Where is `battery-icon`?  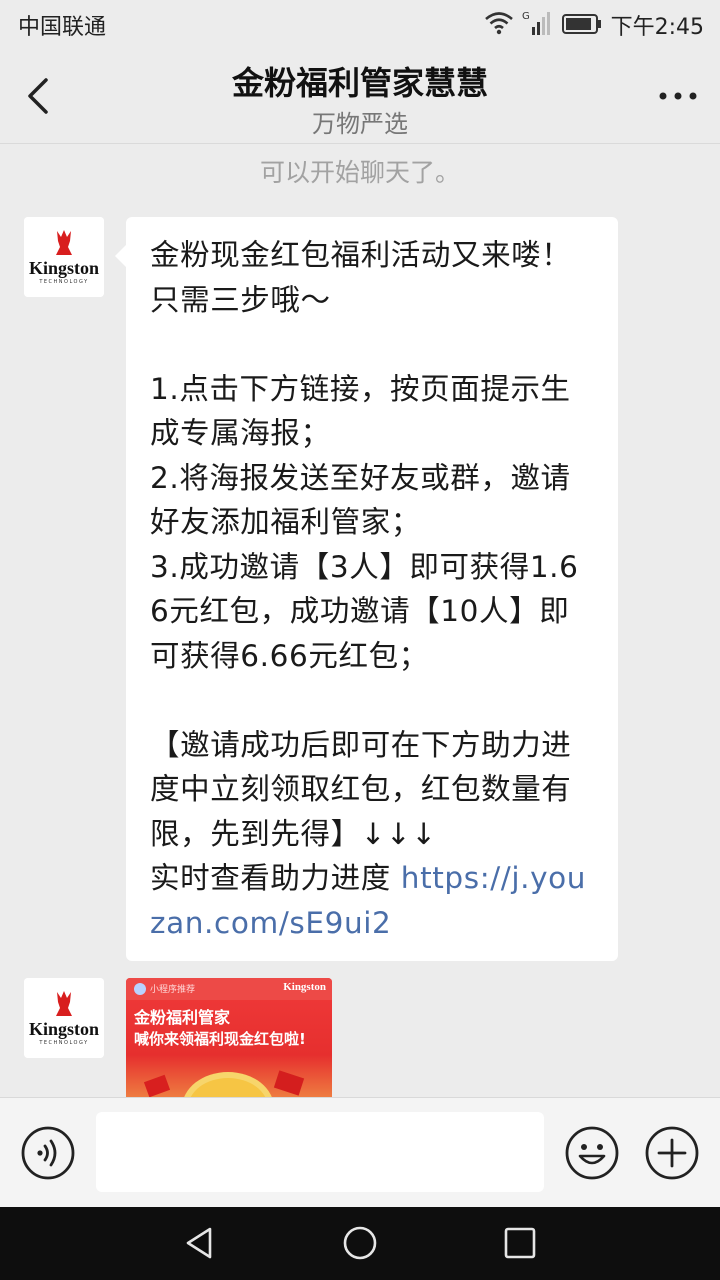 battery-icon is located at coordinates (581, 24).